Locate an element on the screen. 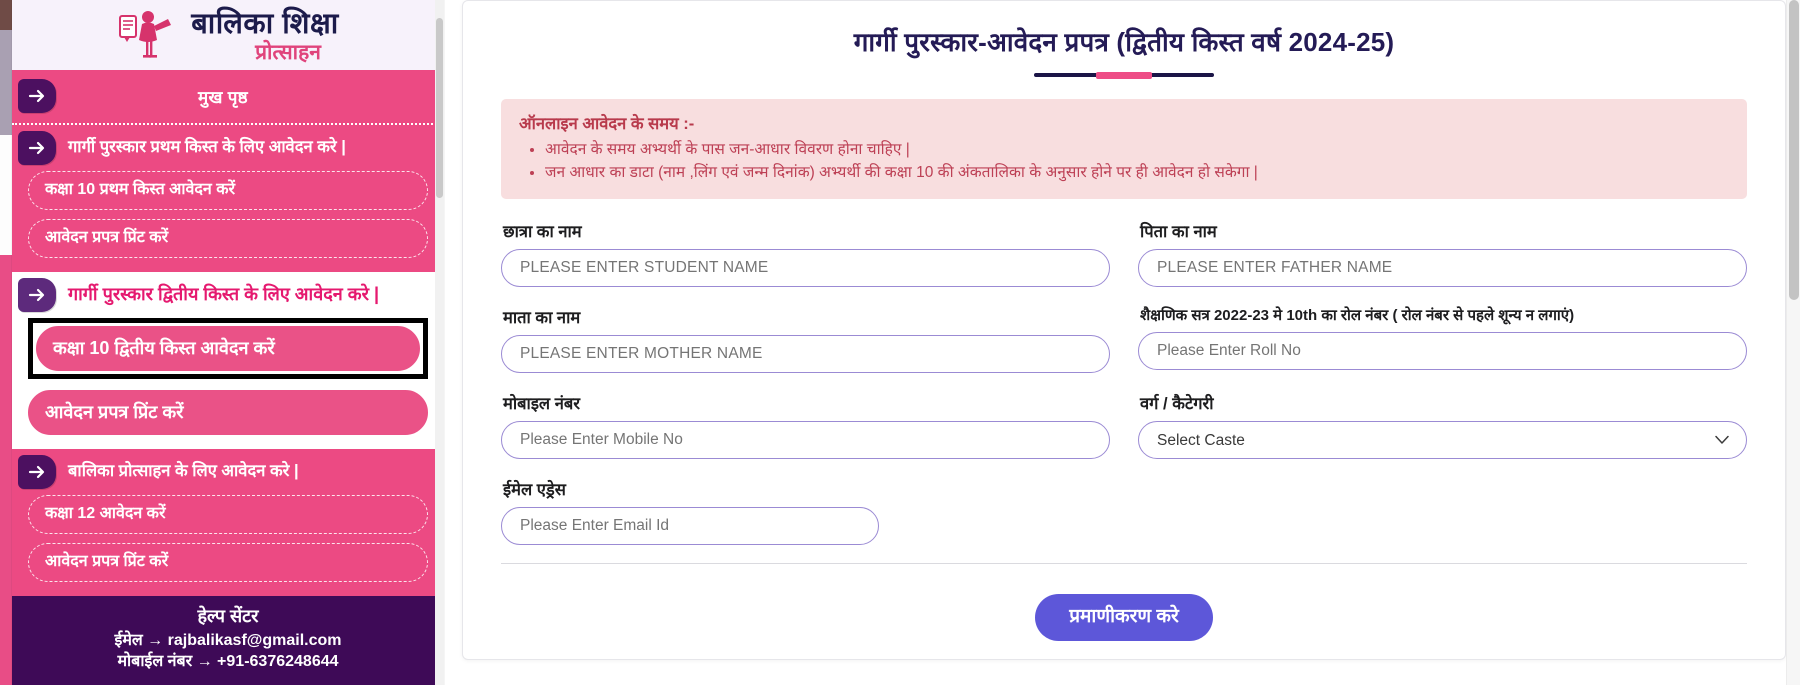 The image size is (1800, 685). sidebar-item-print-application-second: आवेदन प्रपत्र प्रिंट करें is located at coordinates (228, 412).